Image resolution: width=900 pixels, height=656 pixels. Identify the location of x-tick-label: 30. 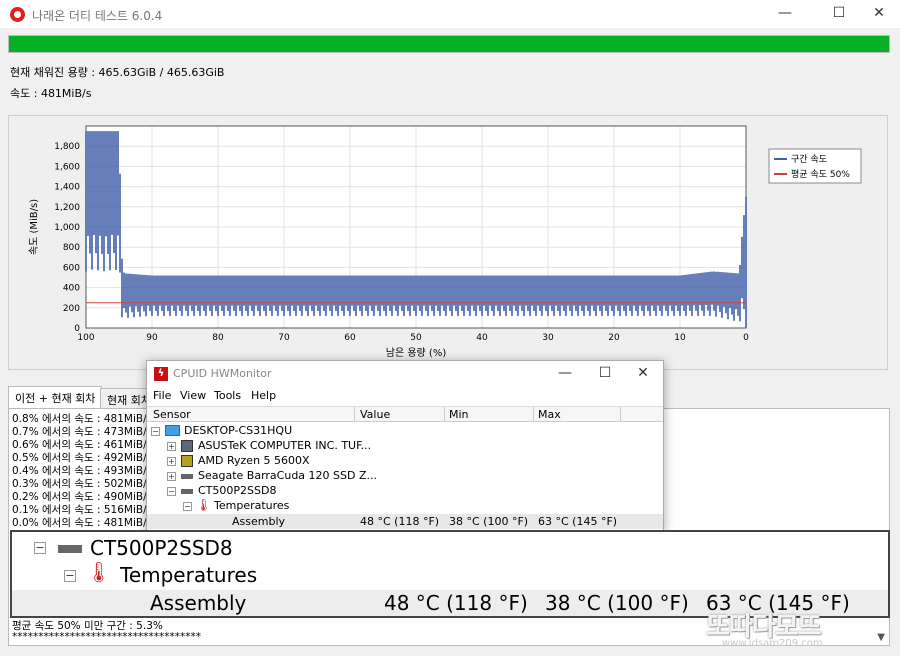
(548, 338).